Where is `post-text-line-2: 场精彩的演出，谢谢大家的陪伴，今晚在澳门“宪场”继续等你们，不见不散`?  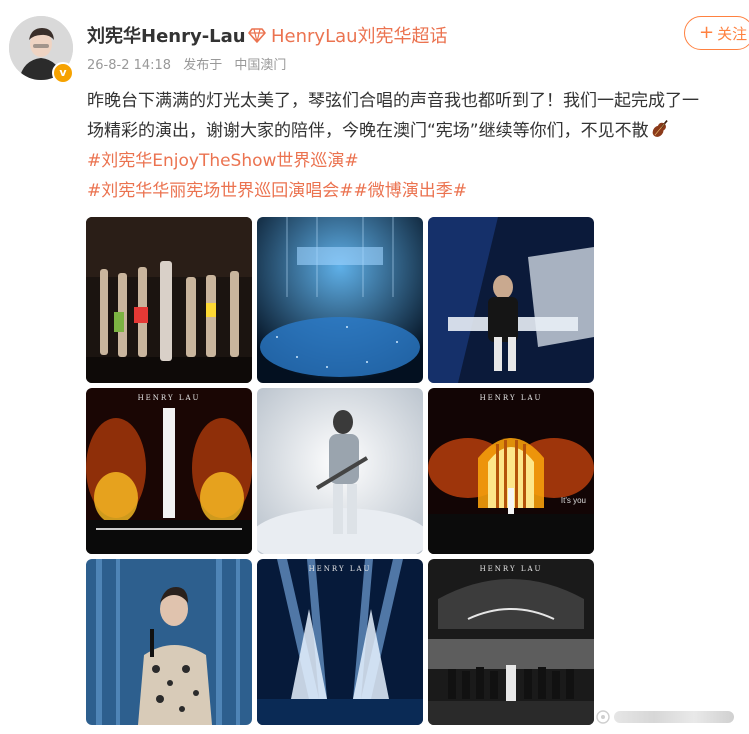
post-text-line-2: 场精彩的演出，谢谢大家的陪伴，今晚在澳门“宪场”继续等你们，不见不散 is located at coordinates (418, 131).